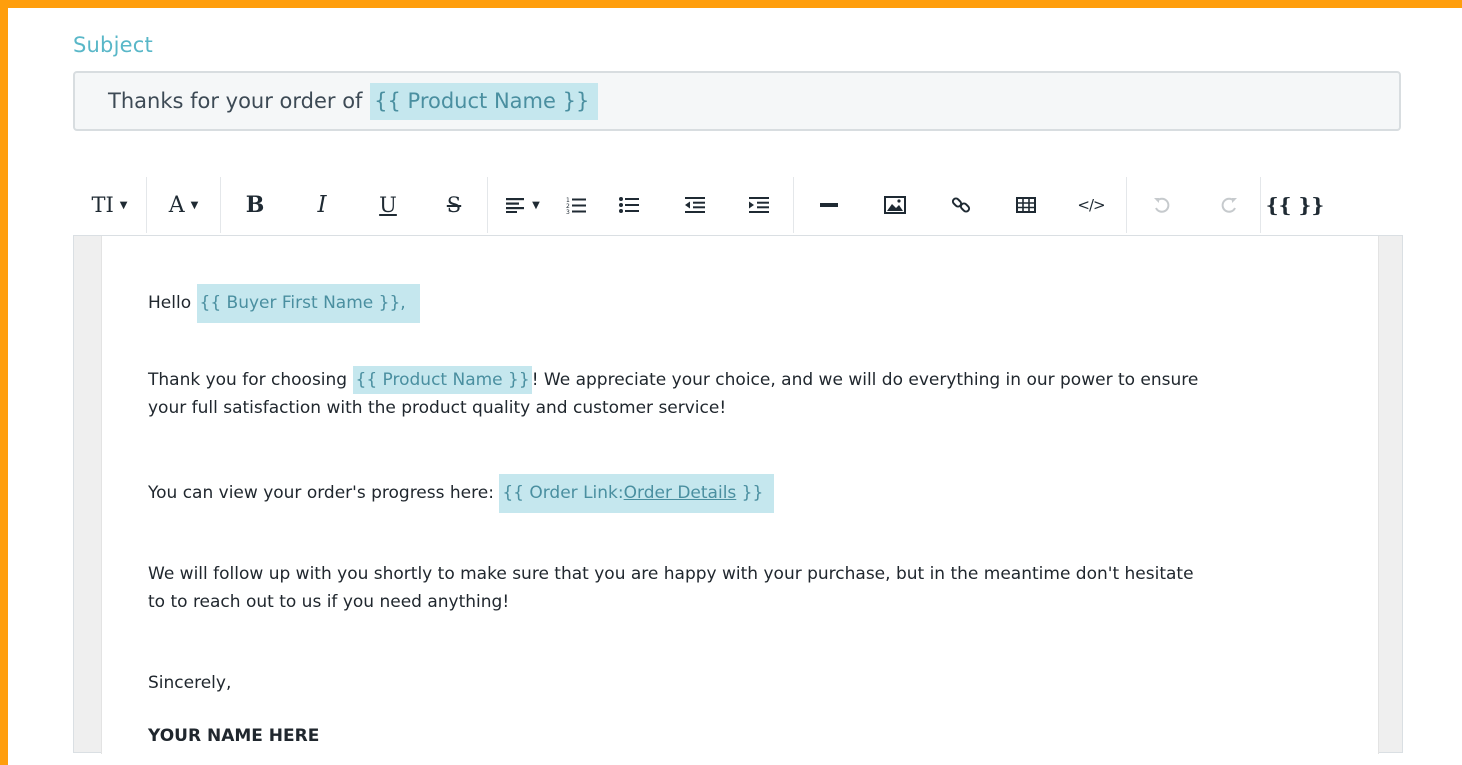  I want to click on subject-product-name-token: {{ Product Name }}, so click(484, 101).